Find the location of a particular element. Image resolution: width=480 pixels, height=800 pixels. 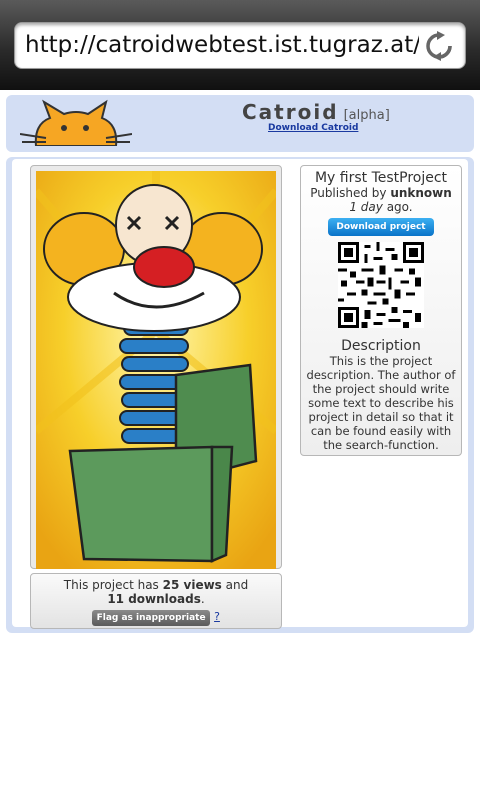

project-age: 1 day ago. is located at coordinates (381, 207).